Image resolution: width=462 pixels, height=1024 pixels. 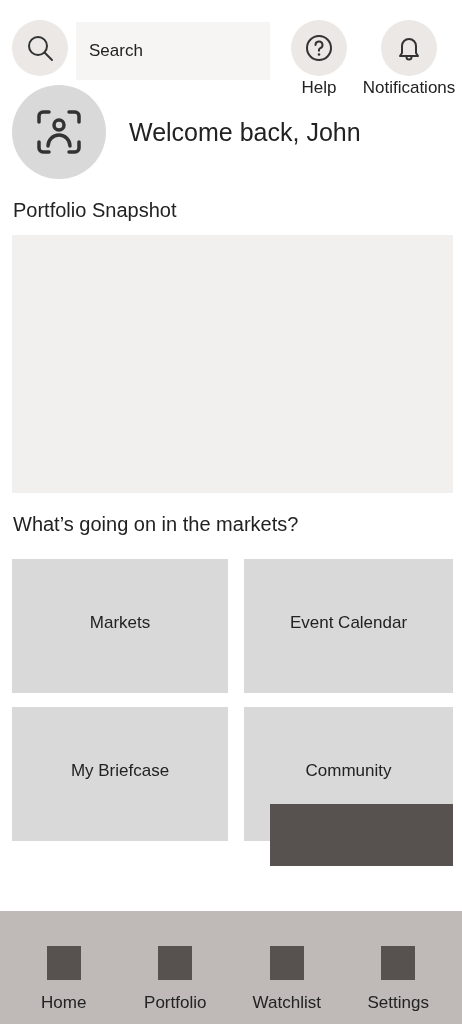 I want to click on action-label: Notifications, so click(x=409, y=88).